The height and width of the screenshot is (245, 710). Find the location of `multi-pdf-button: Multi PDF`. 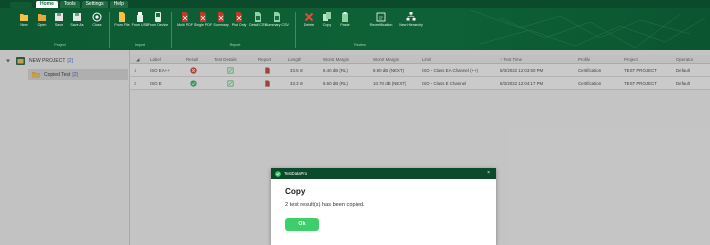

multi-pdf-button: Multi PDF is located at coordinates (185, 19).